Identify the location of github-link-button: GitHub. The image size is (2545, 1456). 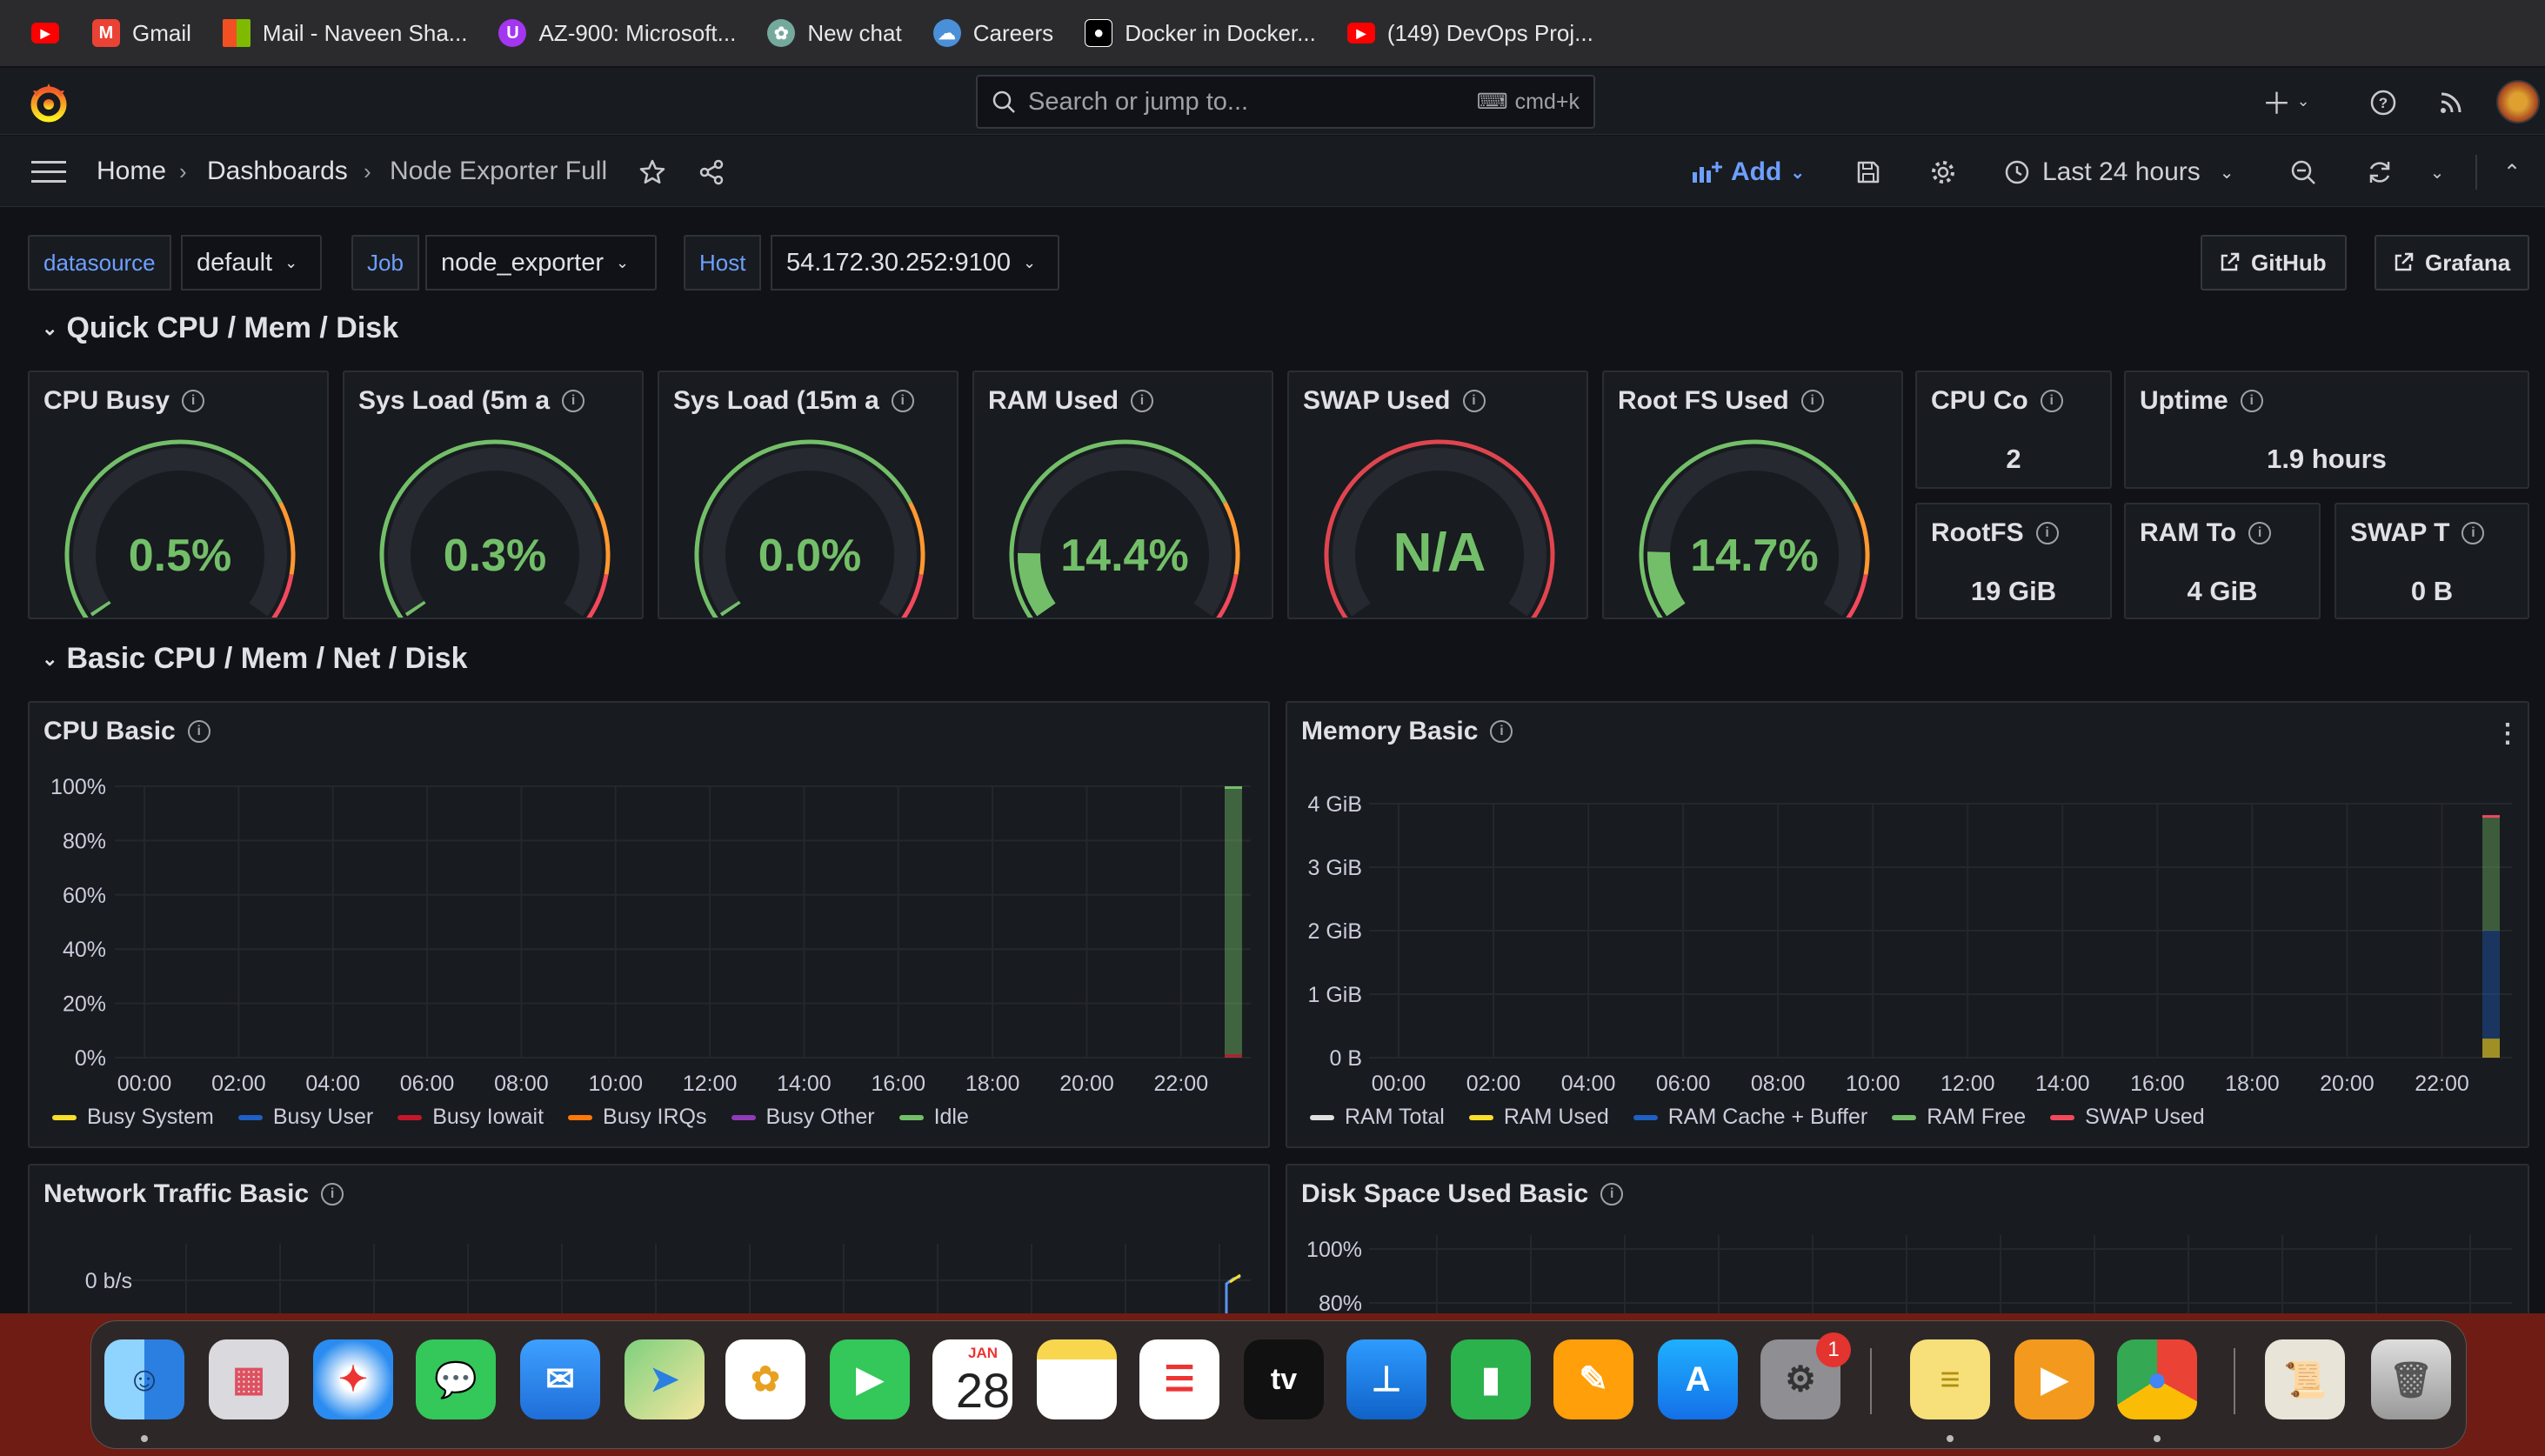
(2274, 263).